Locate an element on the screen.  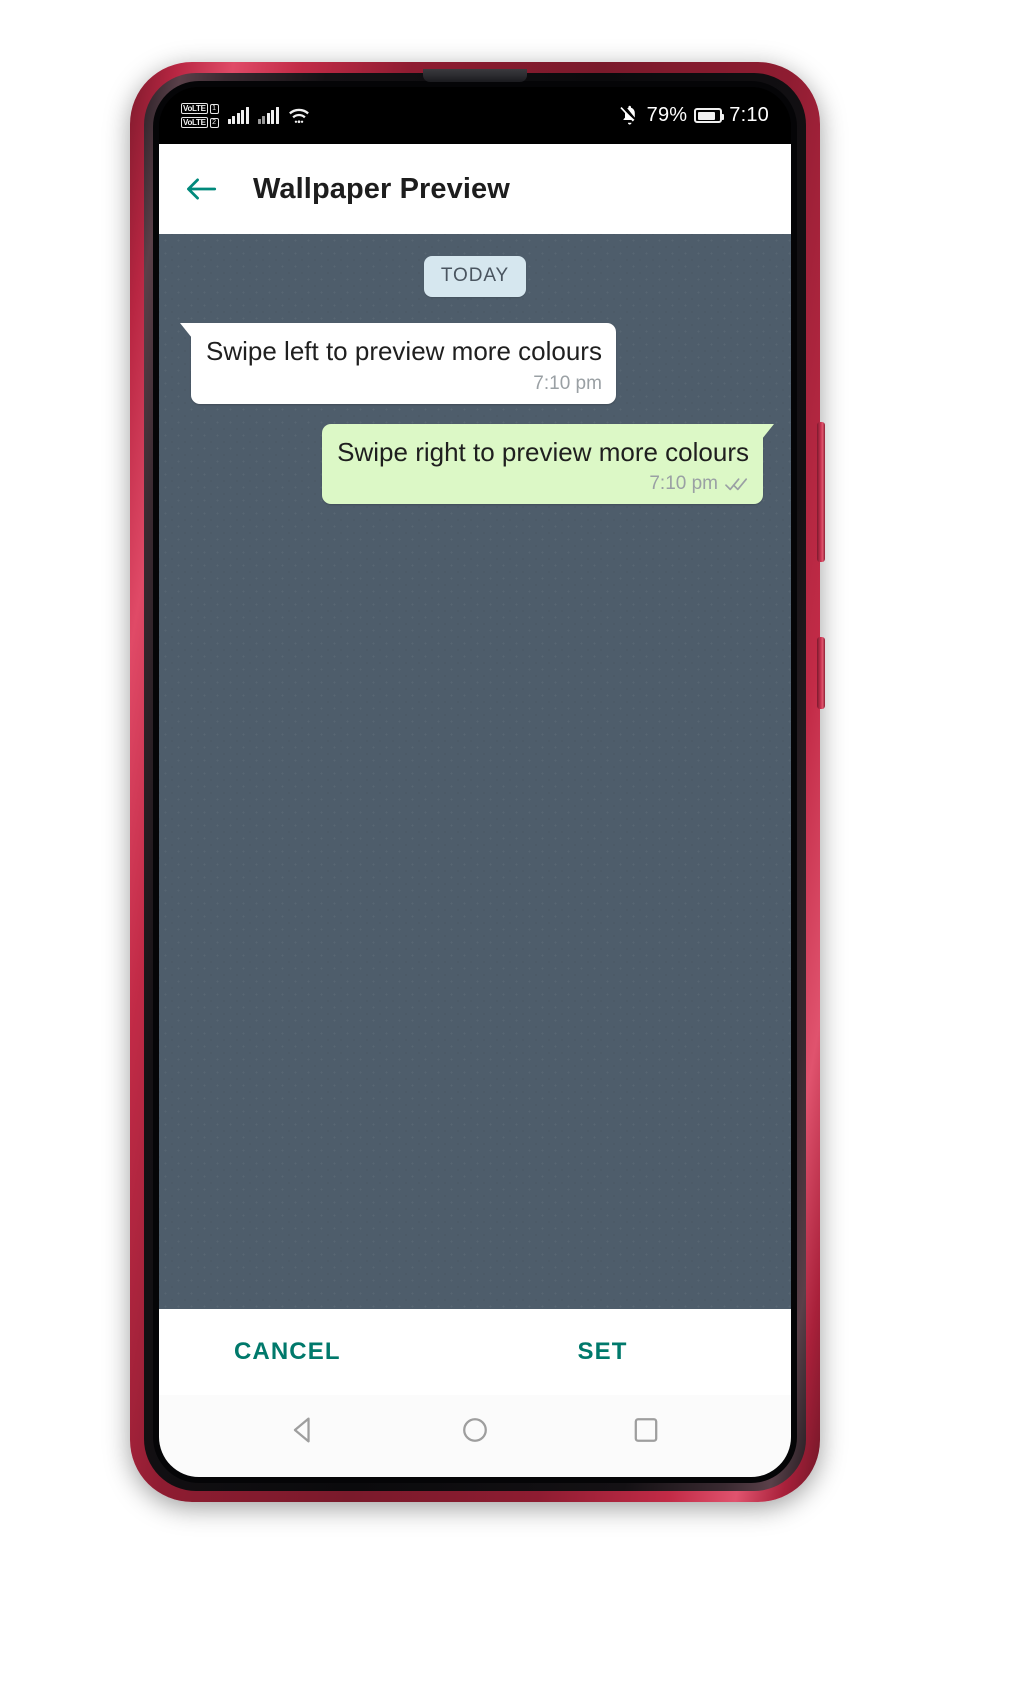
set-button: SET is located at coordinates (620, 1352).